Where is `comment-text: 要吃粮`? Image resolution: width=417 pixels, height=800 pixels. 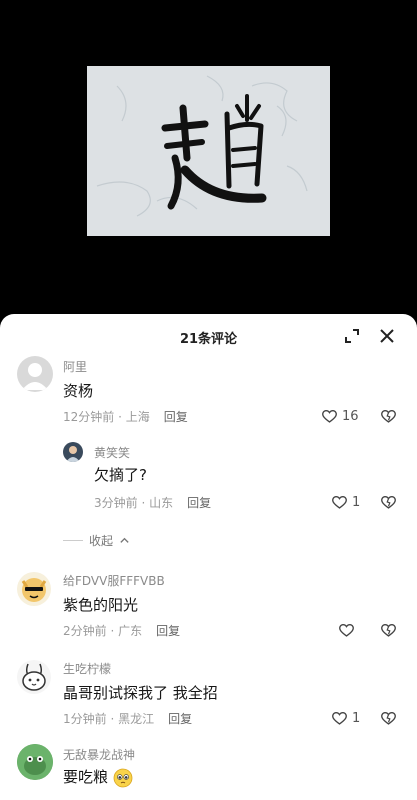
comment-text: 要吃粮 is located at coordinates (98, 777).